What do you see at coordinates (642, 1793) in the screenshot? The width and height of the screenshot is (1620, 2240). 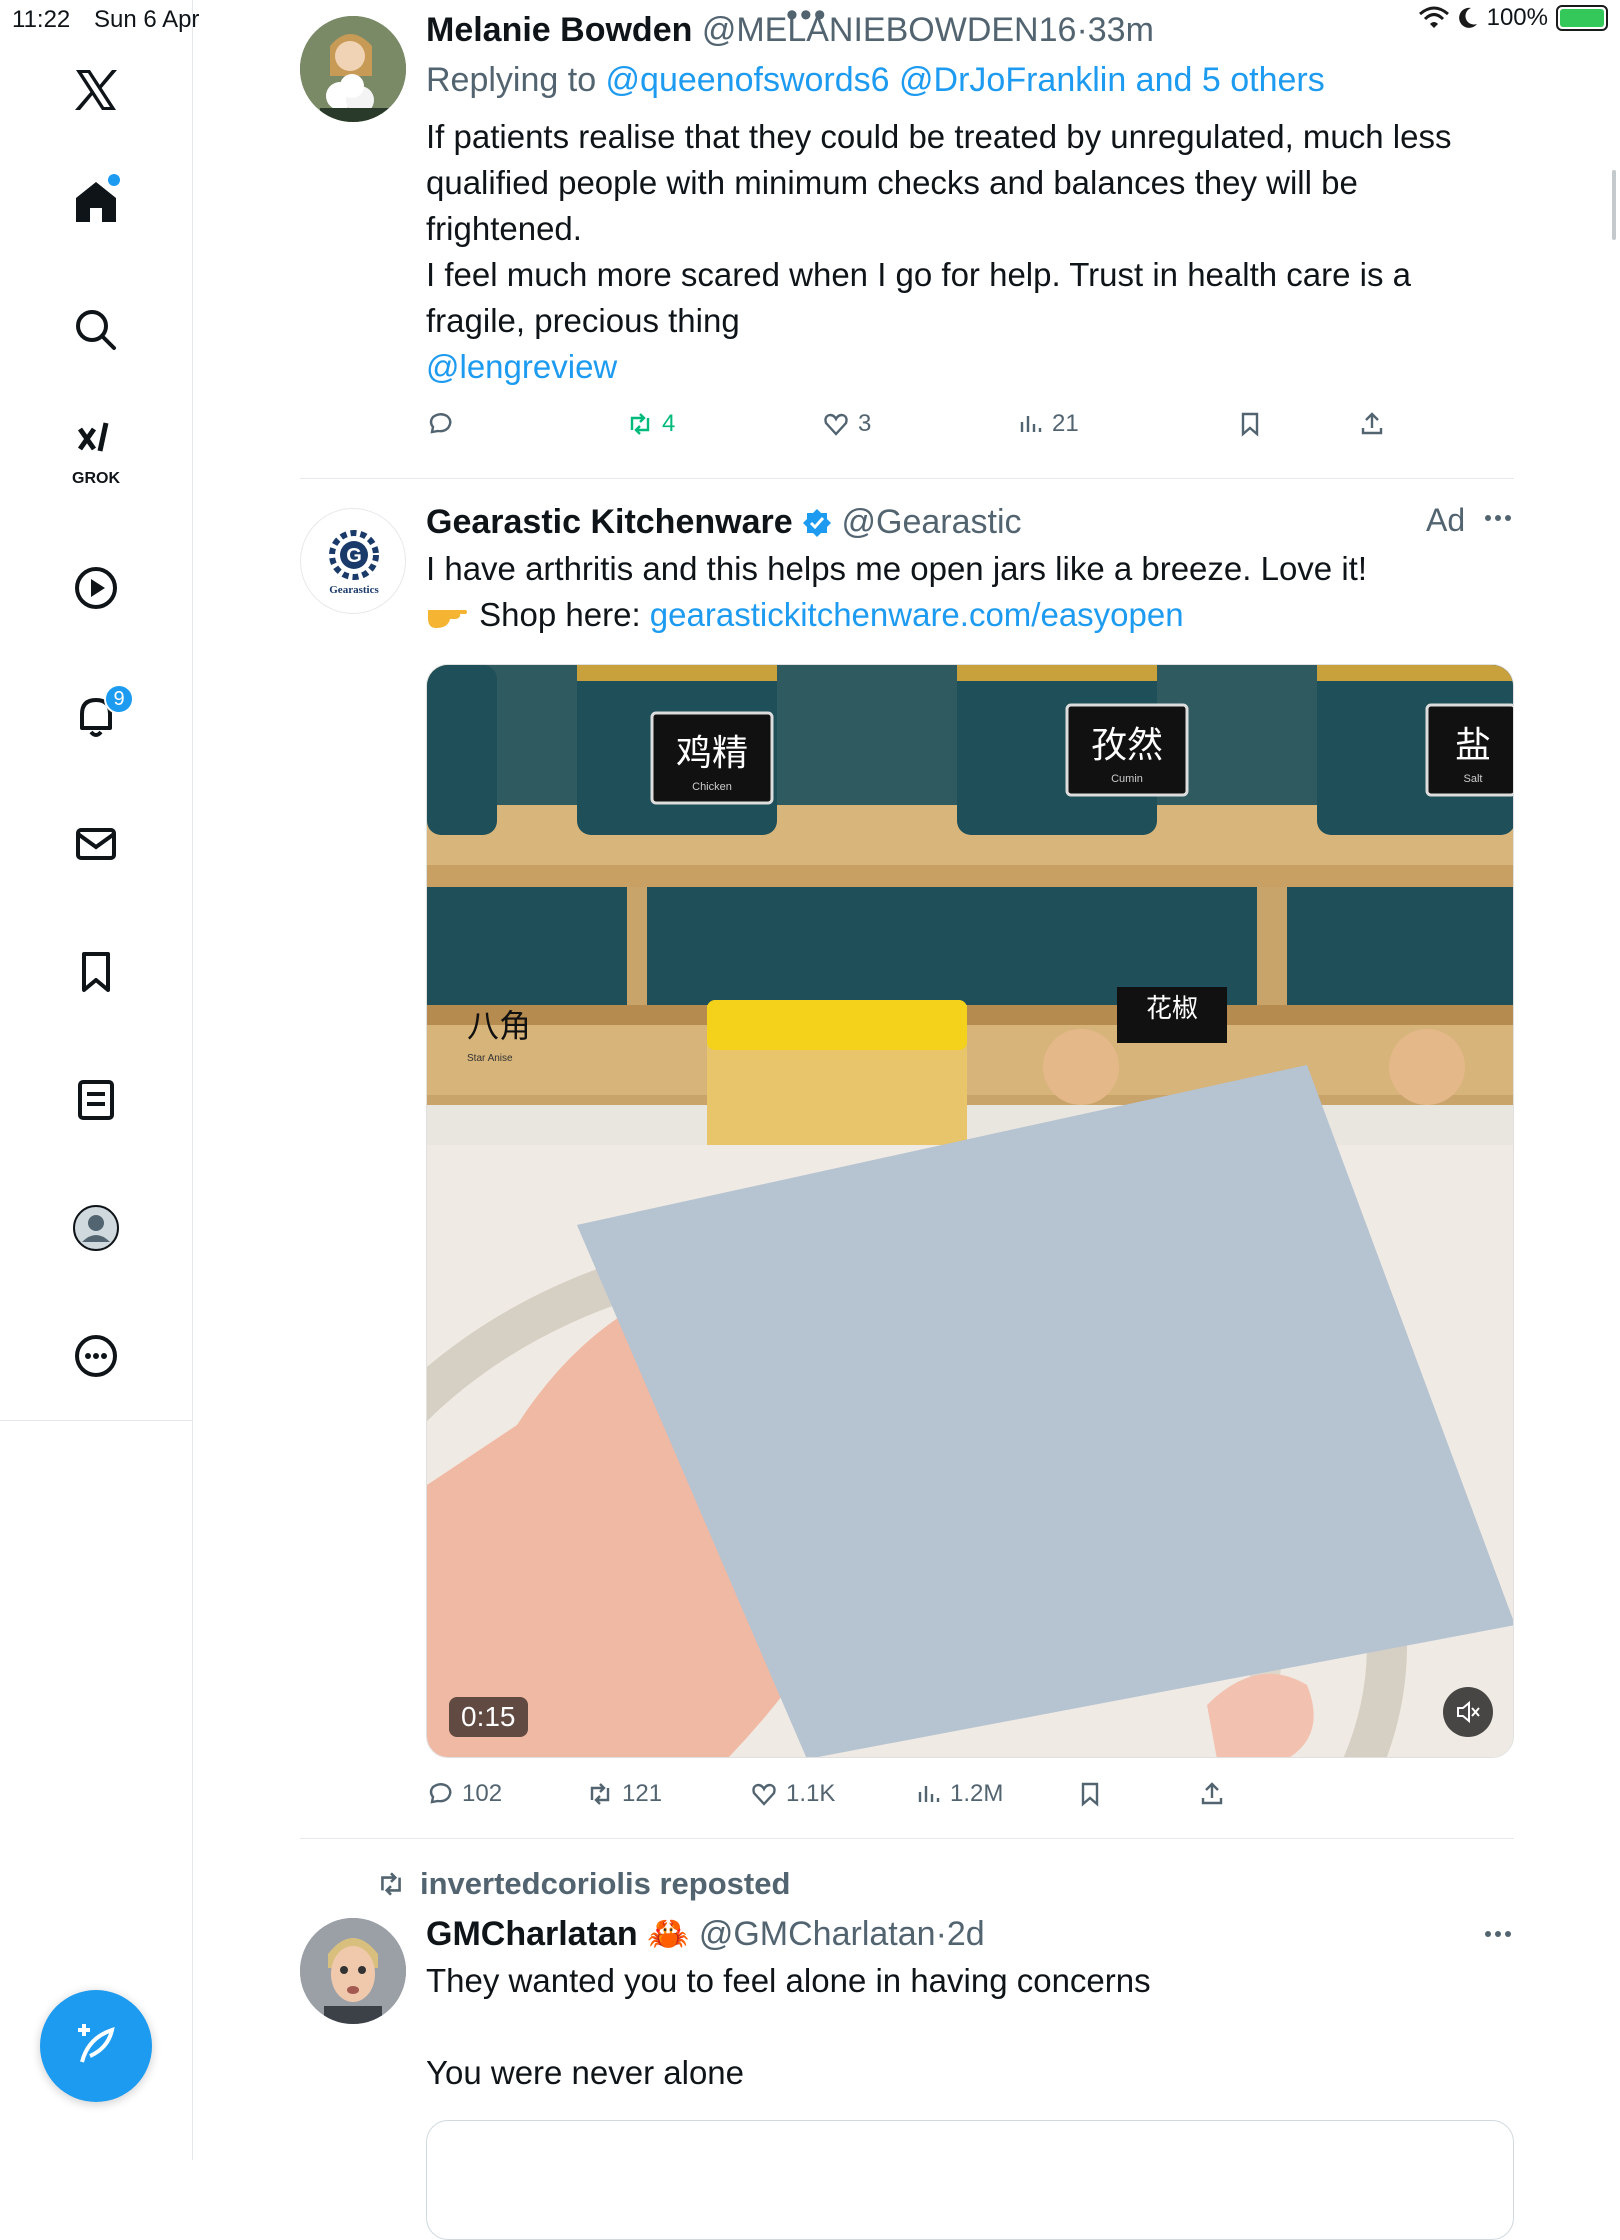 I see `repost-count: 121` at bounding box center [642, 1793].